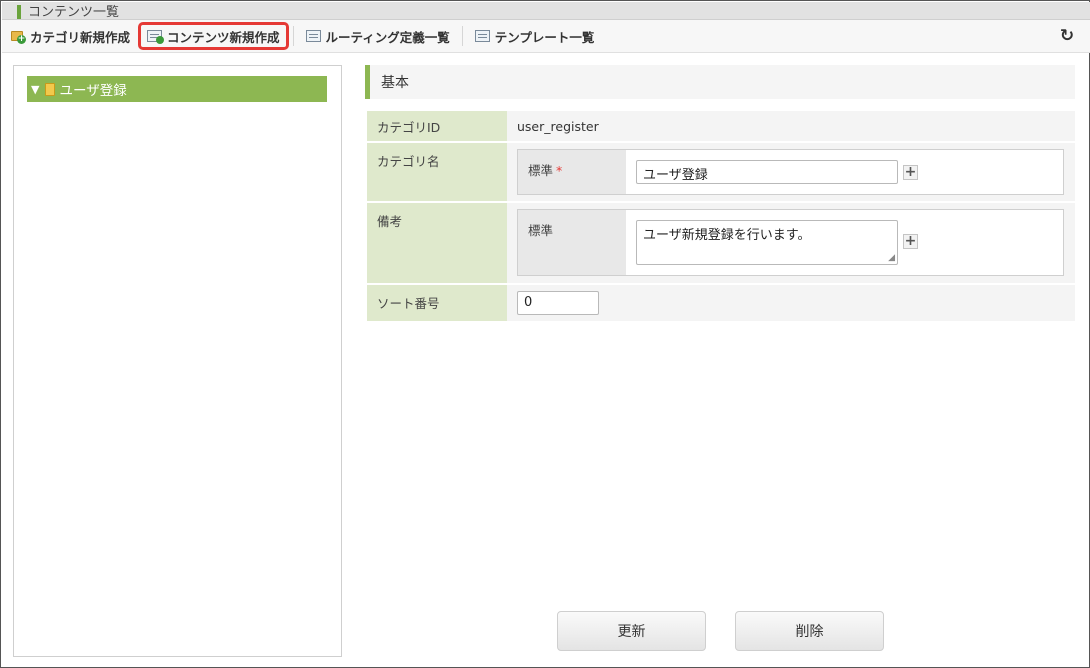  What do you see at coordinates (395, 83) in the screenshot?
I see `section-title: 基本` at bounding box center [395, 83].